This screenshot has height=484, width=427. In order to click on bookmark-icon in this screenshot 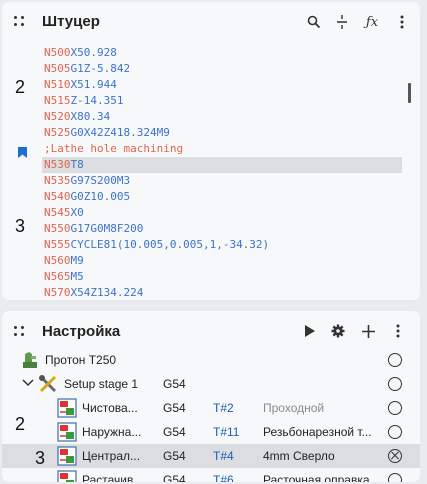, I will do `click(22, 151)`.